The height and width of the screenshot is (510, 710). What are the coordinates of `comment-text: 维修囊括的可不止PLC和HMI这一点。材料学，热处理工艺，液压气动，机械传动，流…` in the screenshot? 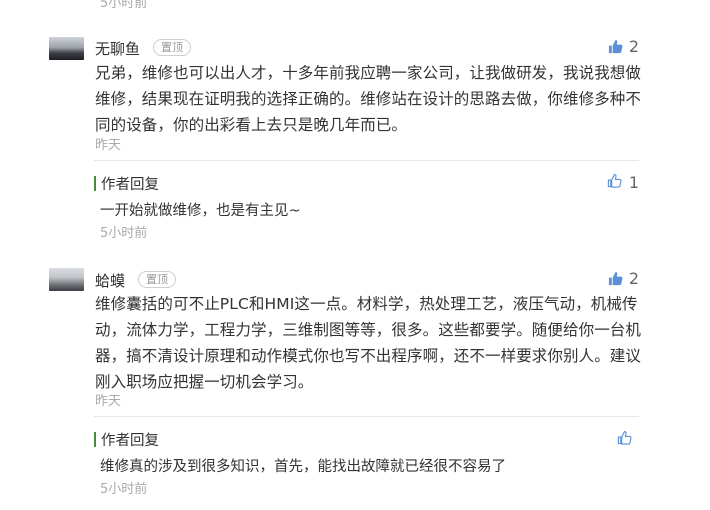 It's located at (368, 343).